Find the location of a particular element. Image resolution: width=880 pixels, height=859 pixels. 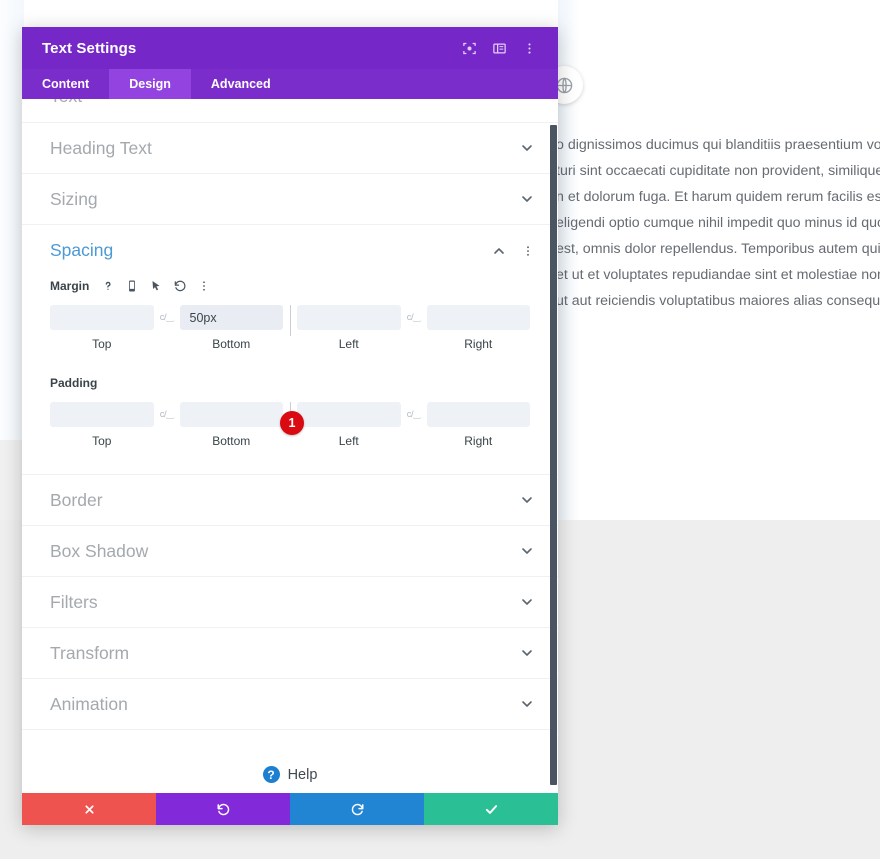

padding-vertical-pair: Top c/‿ Bottom is located at coordinates (166, 425).